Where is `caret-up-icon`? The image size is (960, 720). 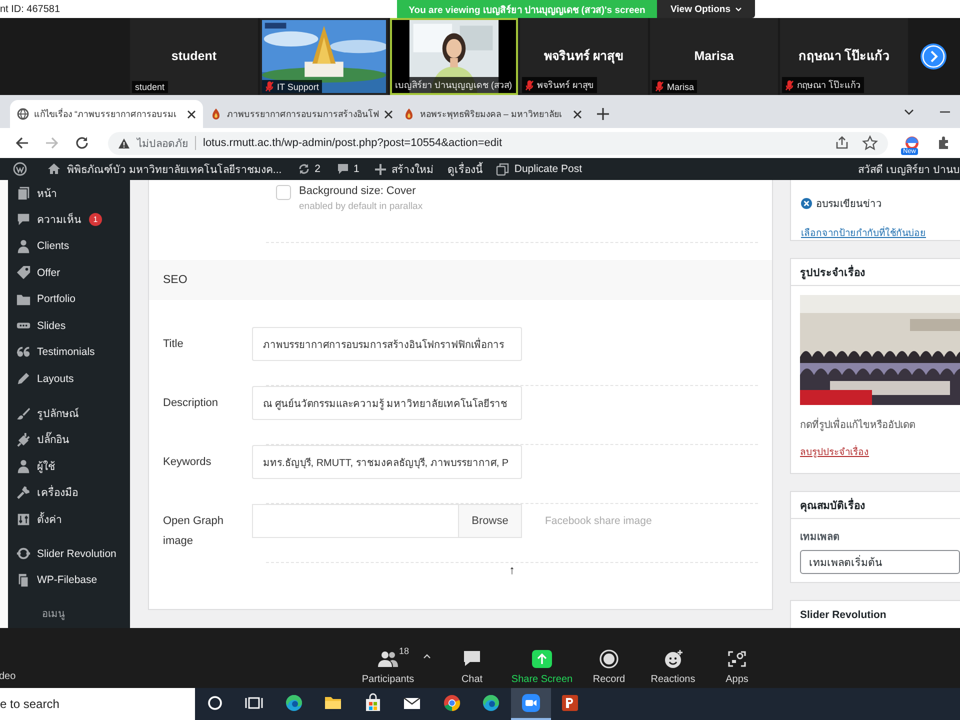
caret-up-icon is located at coordinates (427, 656).